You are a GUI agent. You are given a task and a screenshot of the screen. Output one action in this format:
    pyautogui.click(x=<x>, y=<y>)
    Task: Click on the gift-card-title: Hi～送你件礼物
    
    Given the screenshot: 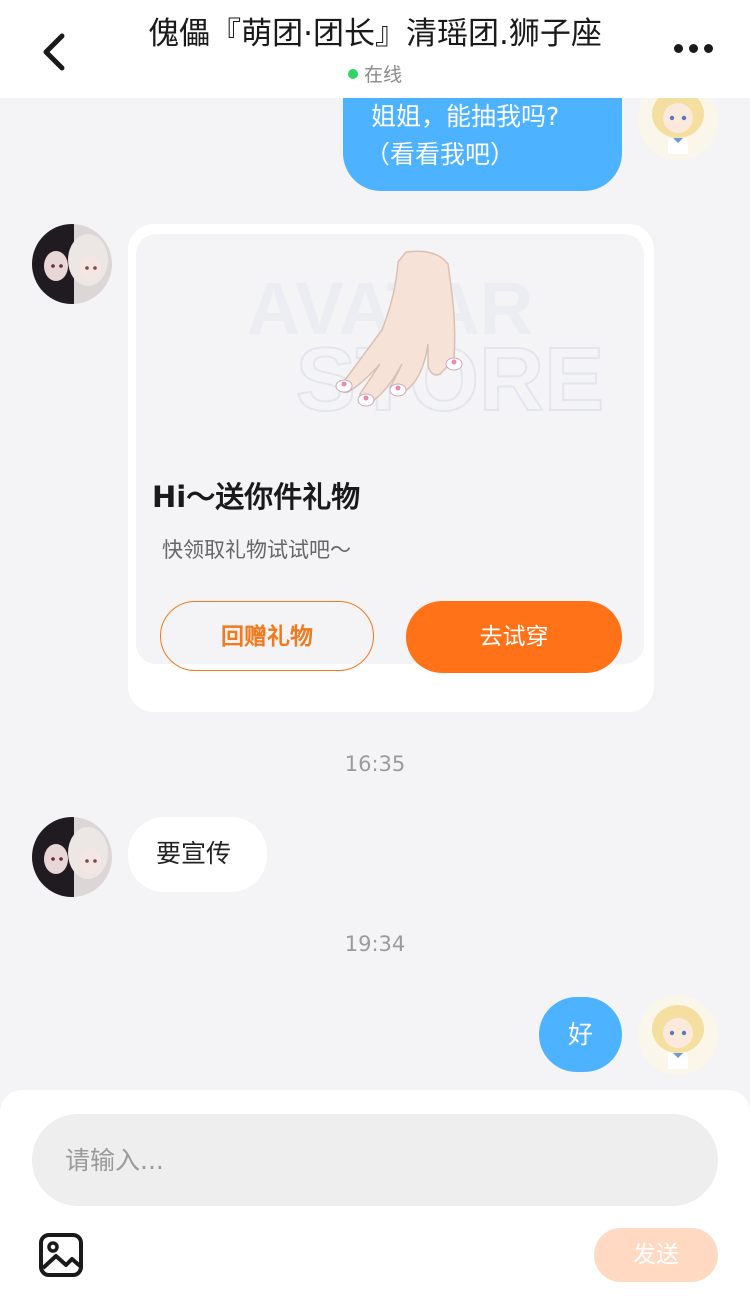 What is the action you would take?
    pyautogui.click(x=256, y=497)
    